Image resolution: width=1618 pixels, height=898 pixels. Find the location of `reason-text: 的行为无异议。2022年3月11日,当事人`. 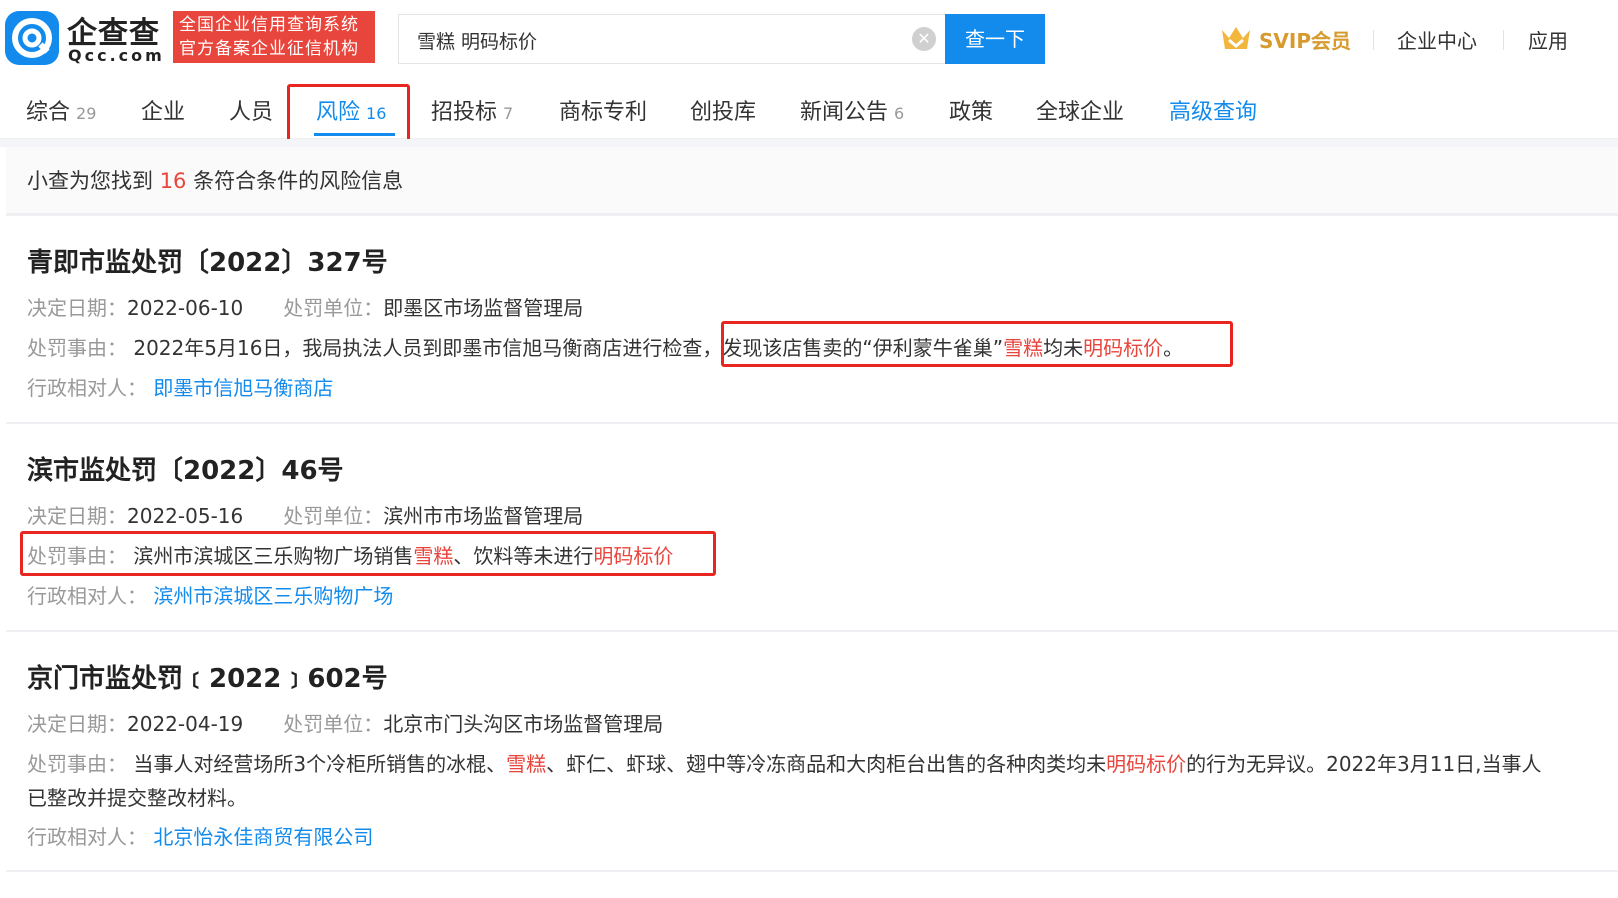

reason-text: 的行为无异议。2022年3月11日,当事人 is located at coordinates (1364, 764).